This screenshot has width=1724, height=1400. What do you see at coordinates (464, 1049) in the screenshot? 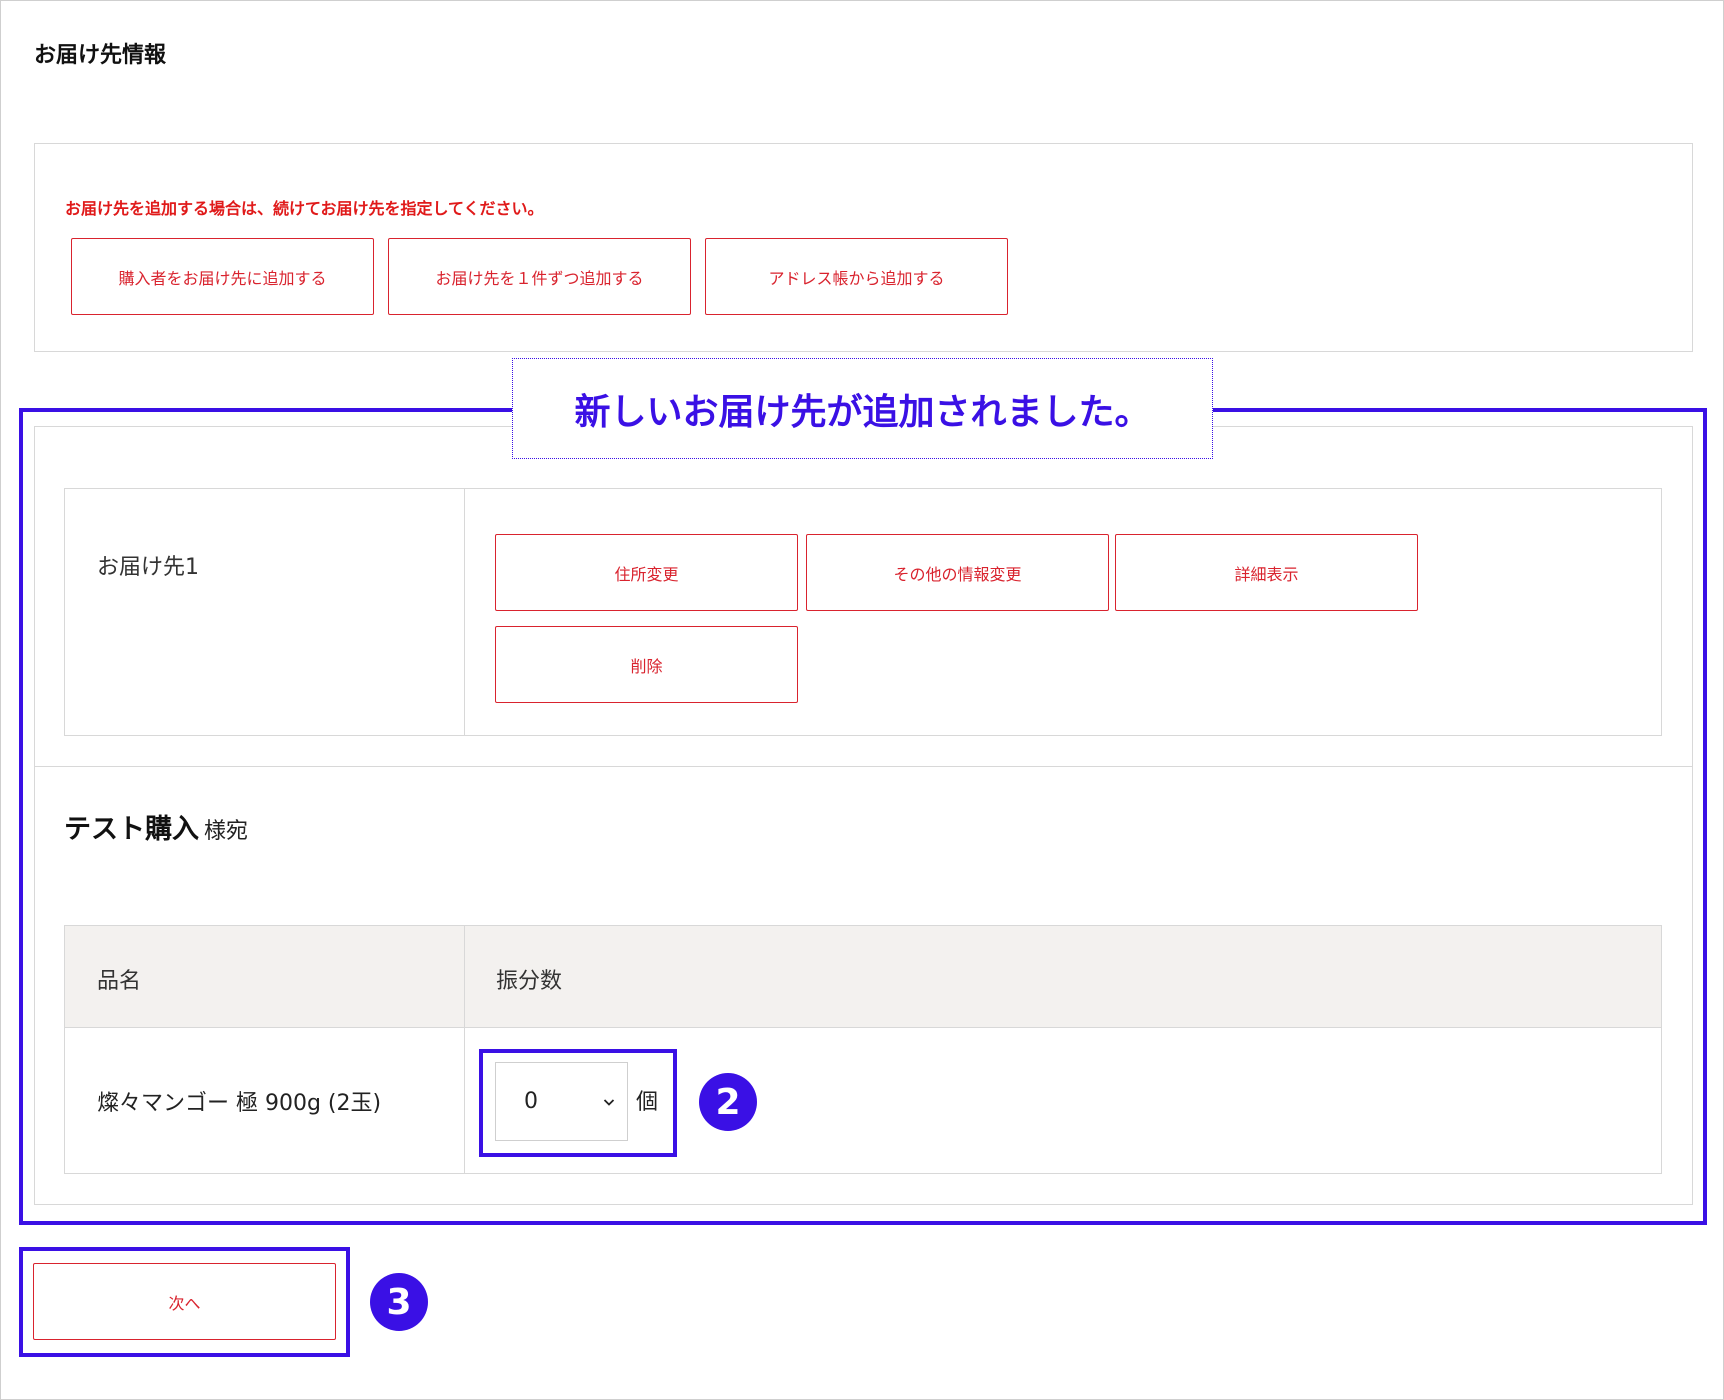
I see `items-table-divider` at bounding box center [464, 1049].